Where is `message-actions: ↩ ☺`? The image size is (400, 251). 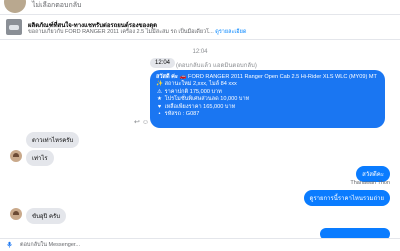
message-actions: ↩ ☺ is located at coordinates (141, 122).